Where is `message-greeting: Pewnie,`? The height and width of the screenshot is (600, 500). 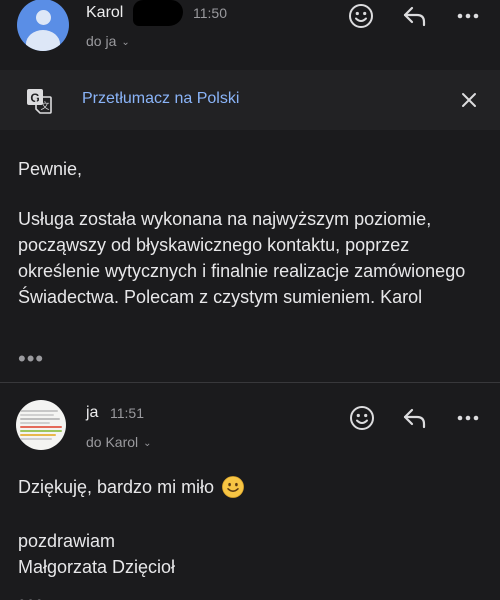
message-greeting: Pewnie, is located at coordinates (50, 169).